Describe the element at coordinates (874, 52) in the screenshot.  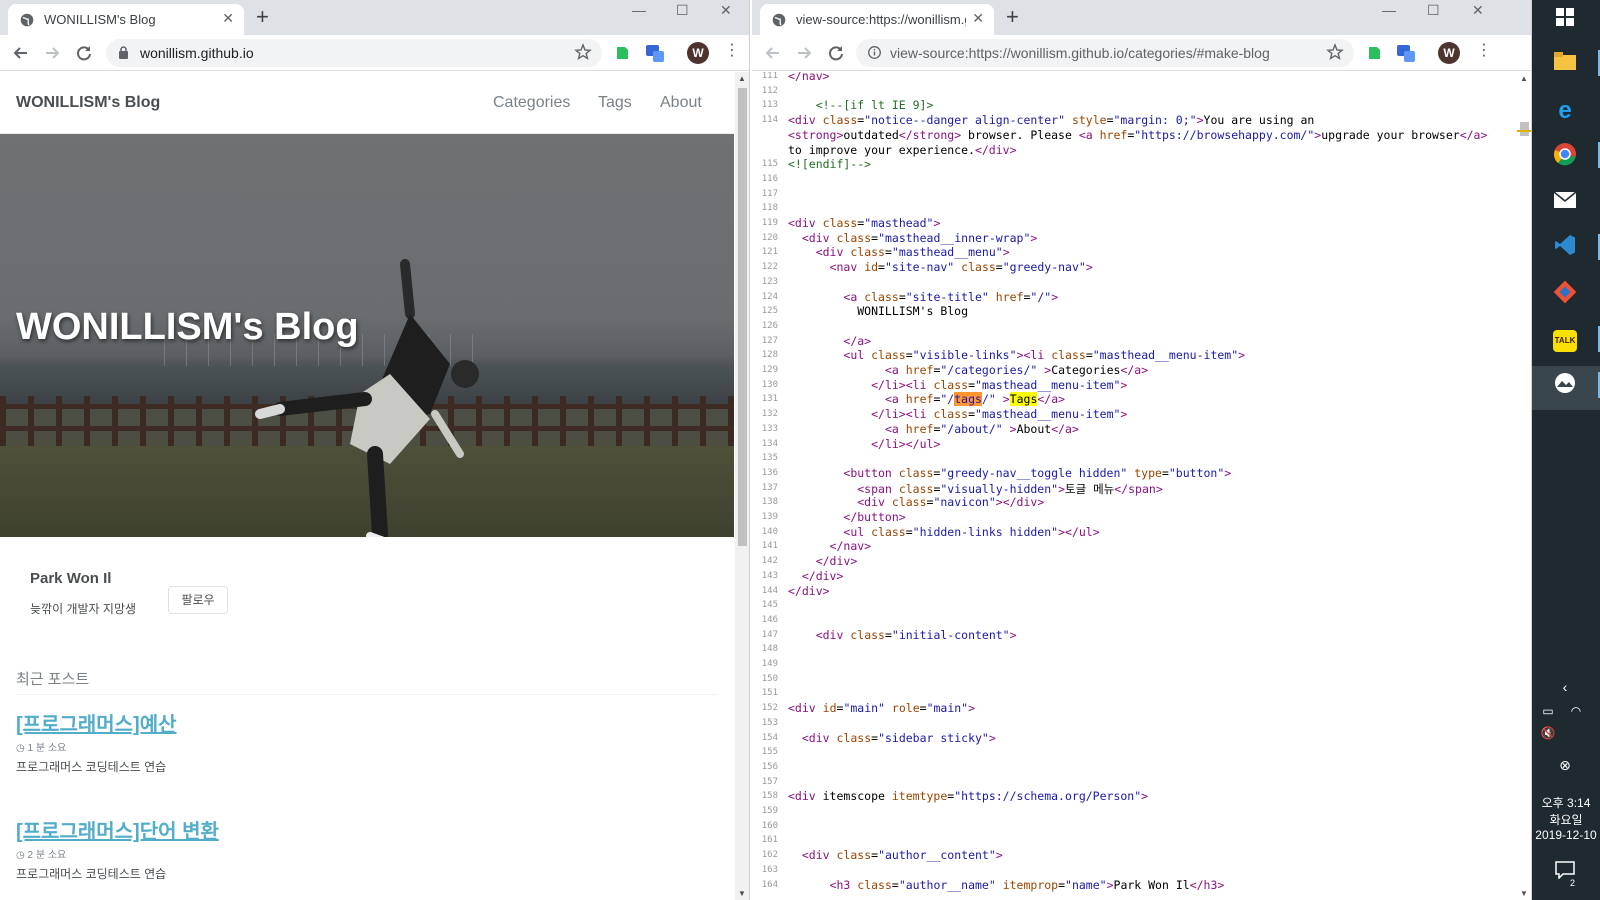
I see `info-icon` at that location.